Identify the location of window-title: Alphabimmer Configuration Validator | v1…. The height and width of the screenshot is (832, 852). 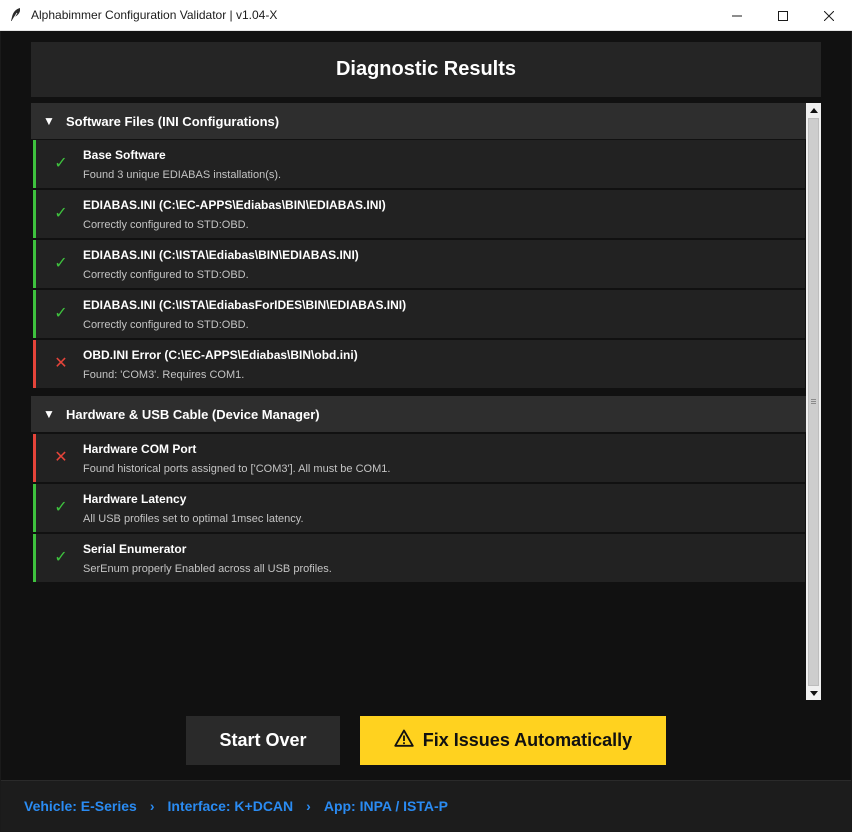
(154, 15).